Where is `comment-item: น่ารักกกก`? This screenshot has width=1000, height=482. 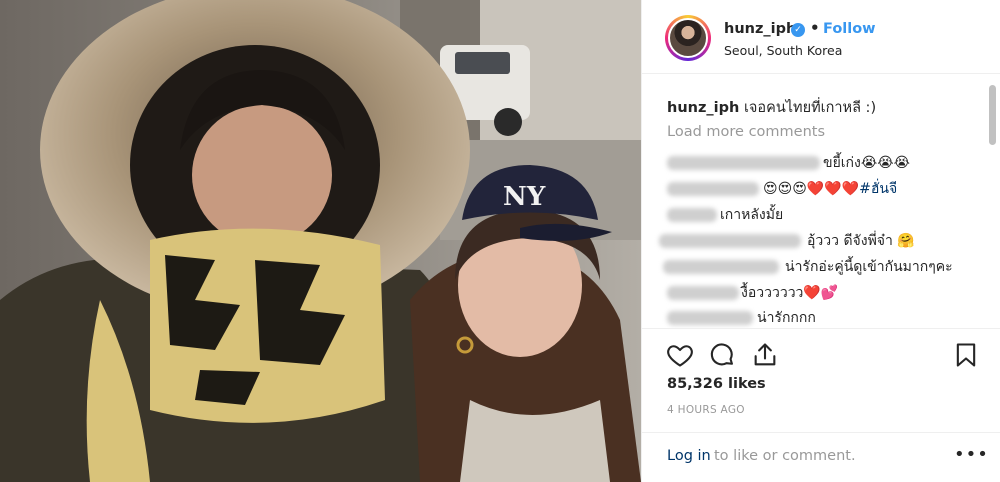
comment-item: น่ารักกกก is located at coordinates (817, 317).